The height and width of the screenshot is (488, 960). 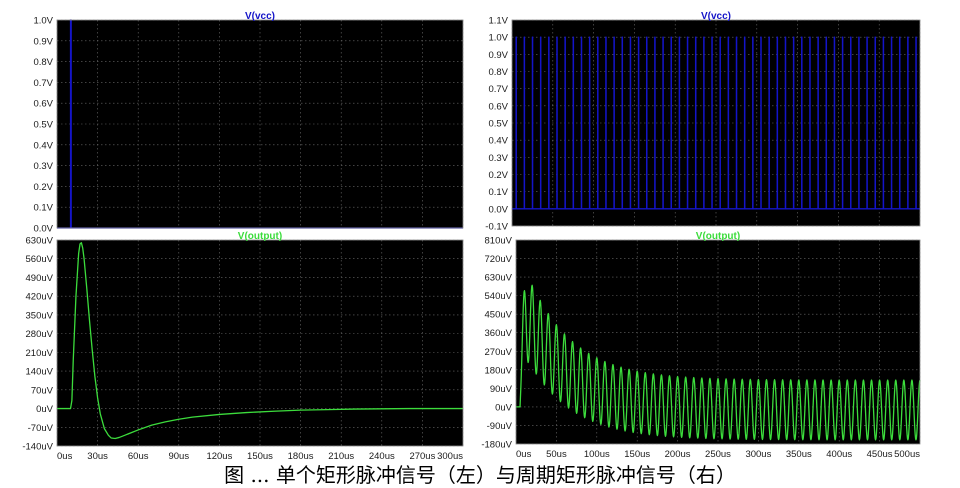 I want to click on y-tick-label: 560uV, so click(x=40, y=259).